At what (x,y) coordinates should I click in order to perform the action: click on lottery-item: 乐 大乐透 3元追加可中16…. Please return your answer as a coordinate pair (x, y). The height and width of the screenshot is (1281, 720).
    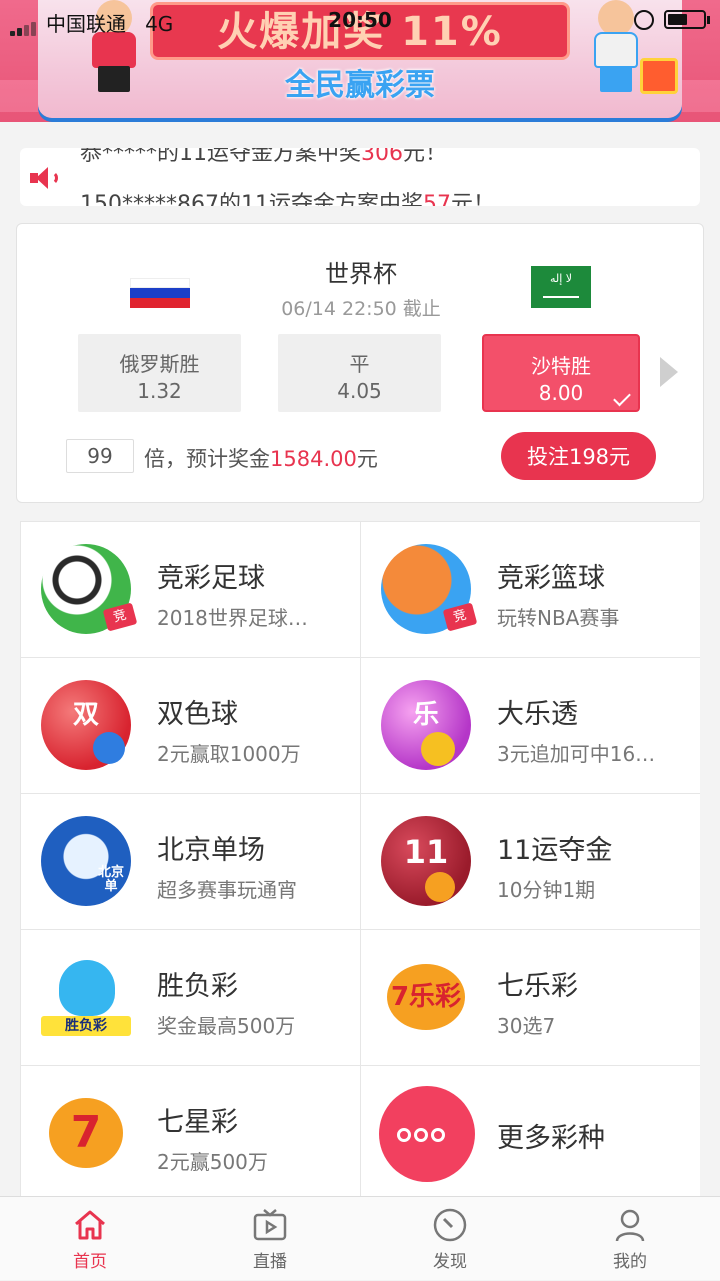
    Looking at the image, I should click on (530, 725).